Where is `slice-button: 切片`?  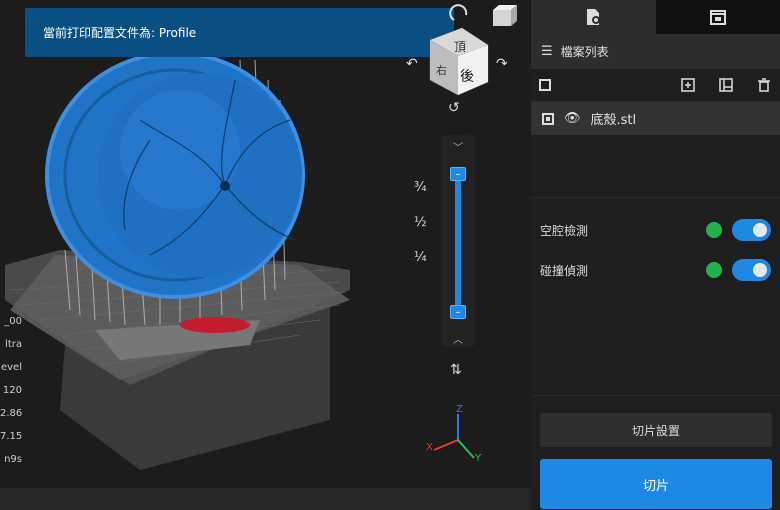
slice-button: 切片 is located at coordinates (656, 484).